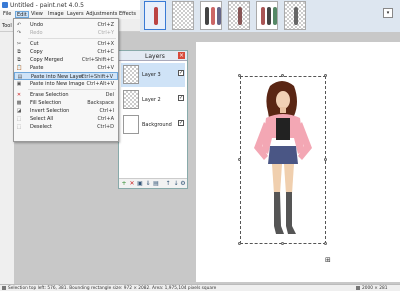 The height and width of the screenshot is (291, 400). I want to click on paste-icon: 📋, so click(19, 68).